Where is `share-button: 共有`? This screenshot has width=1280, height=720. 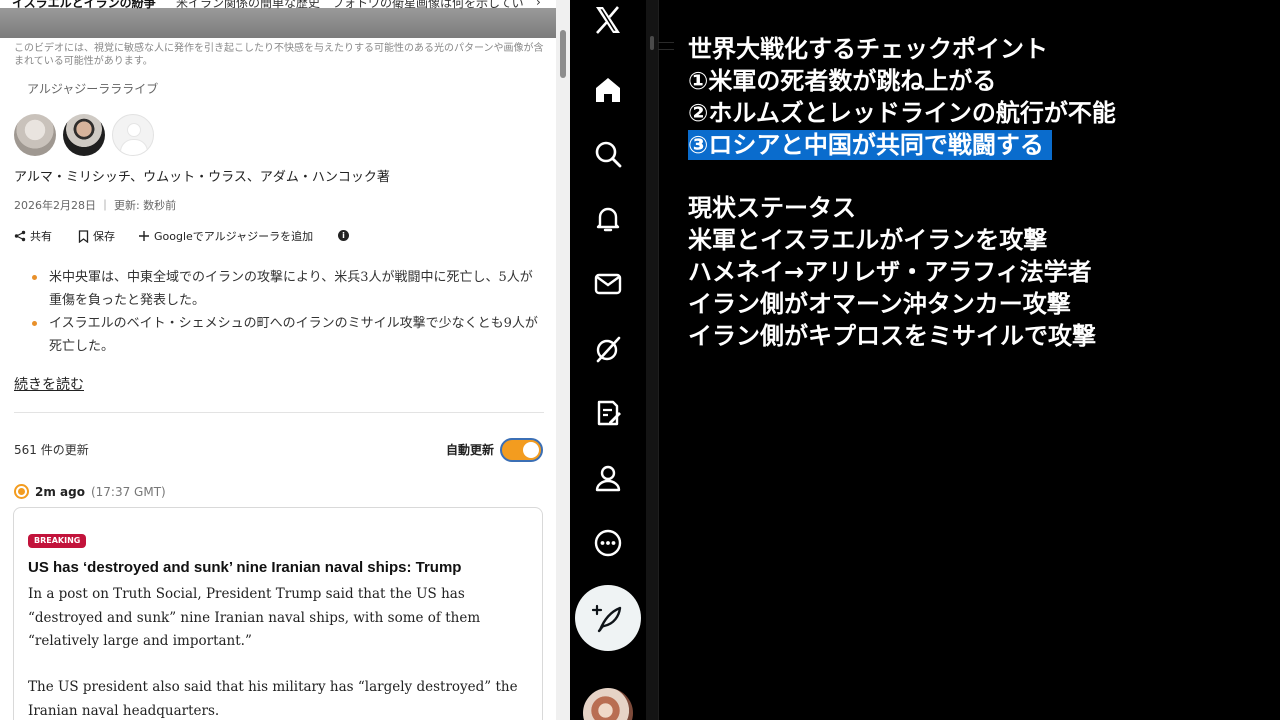
share-button: 共有 is located at coordinates (33, 236).